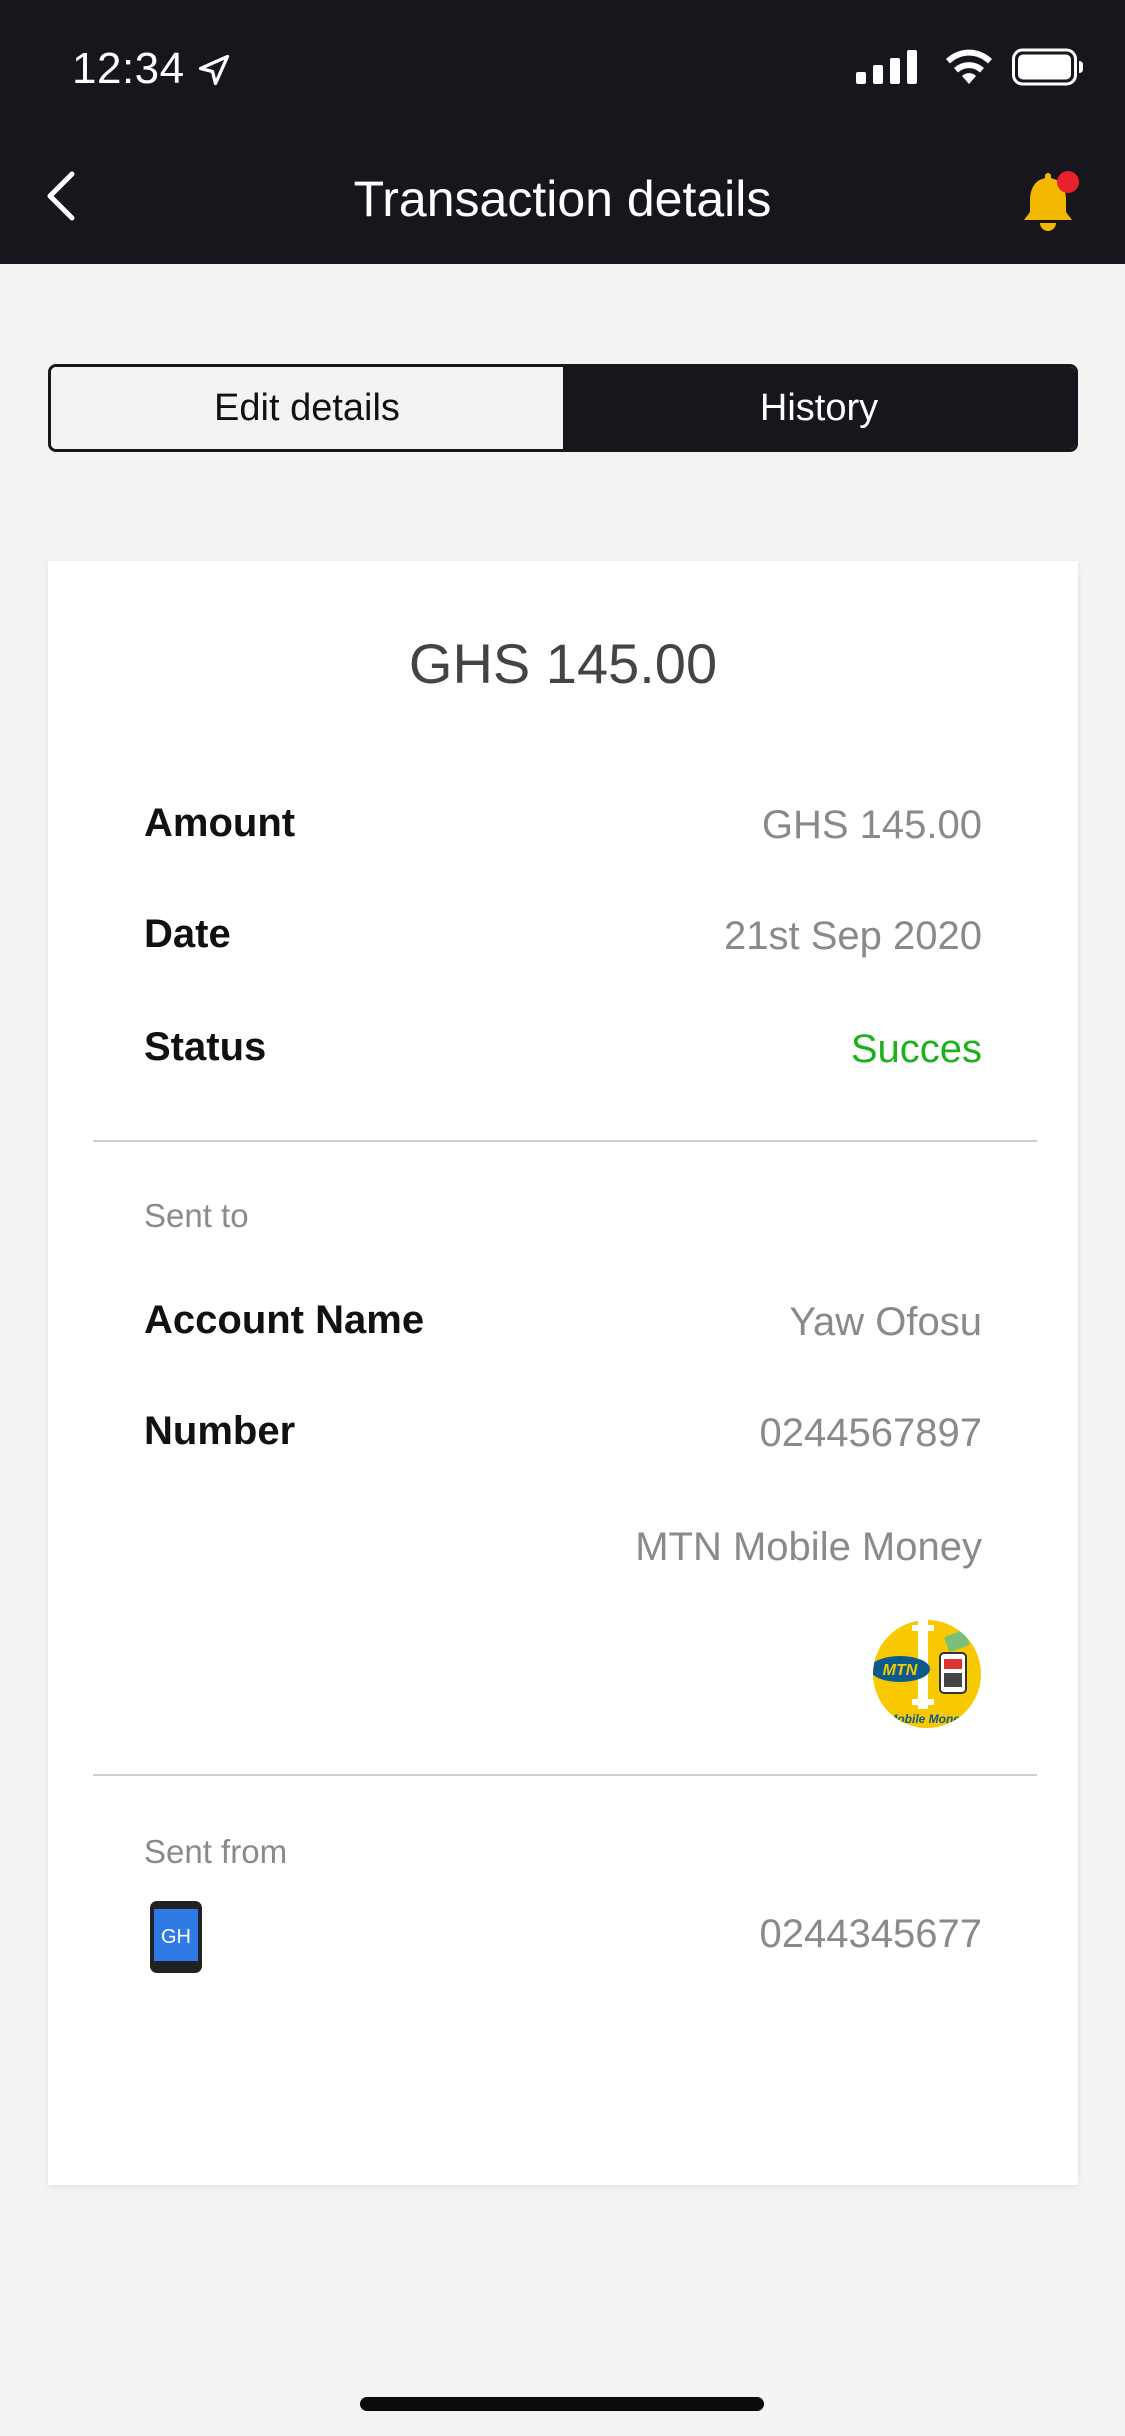  Describe the element at coordinates (900, 1670) in the screenshot. I see `mtn-logo-text: MTN` at that location.